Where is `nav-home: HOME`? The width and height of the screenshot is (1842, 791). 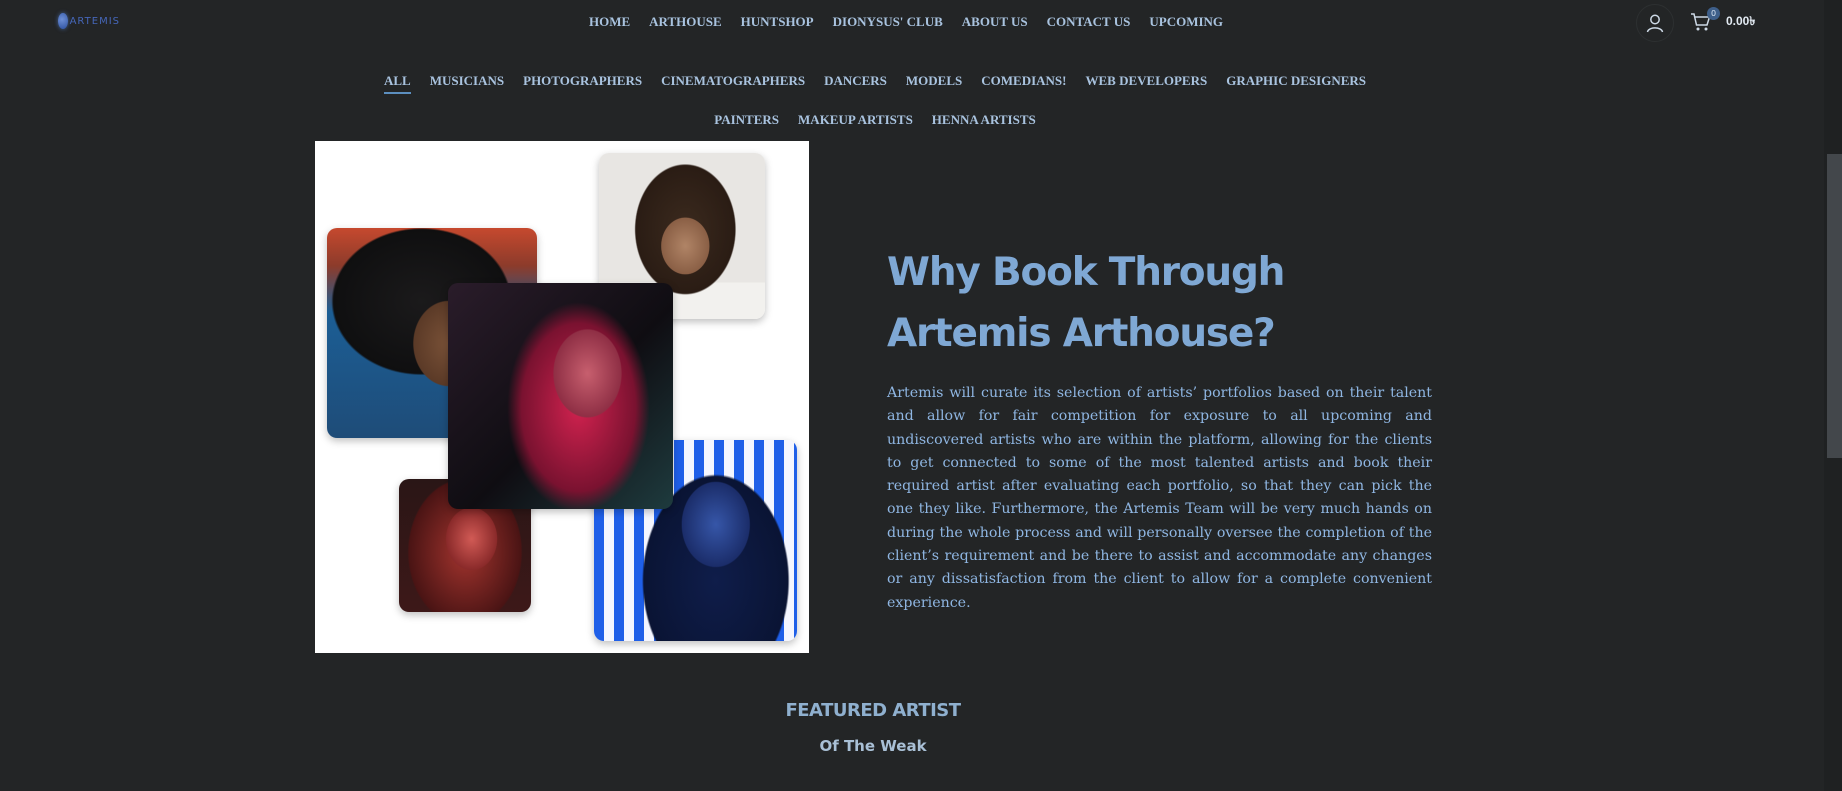
nav-home: HOME is located at coordinates (609, 22).